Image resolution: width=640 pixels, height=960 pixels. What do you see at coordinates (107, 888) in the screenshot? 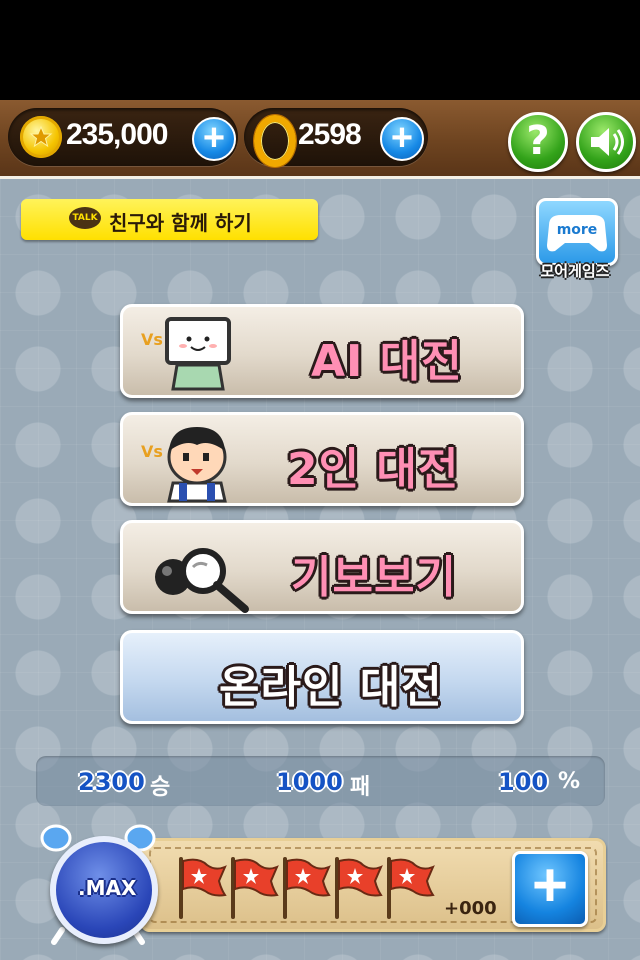
I see `max-label: .MAX` at bounding box center [107, 888].